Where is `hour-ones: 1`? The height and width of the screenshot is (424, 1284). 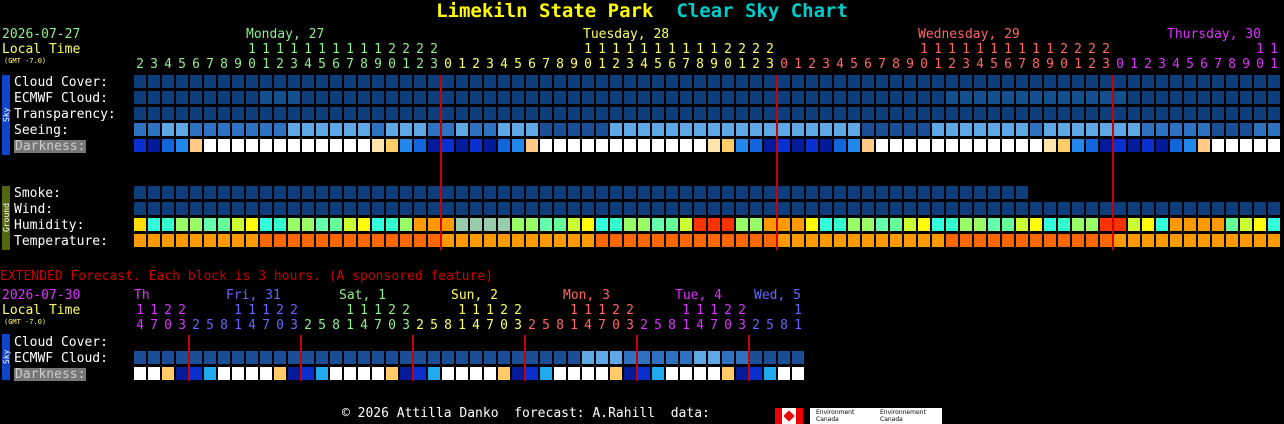
hour-ones: 1 is located at coordinates (266, 64).